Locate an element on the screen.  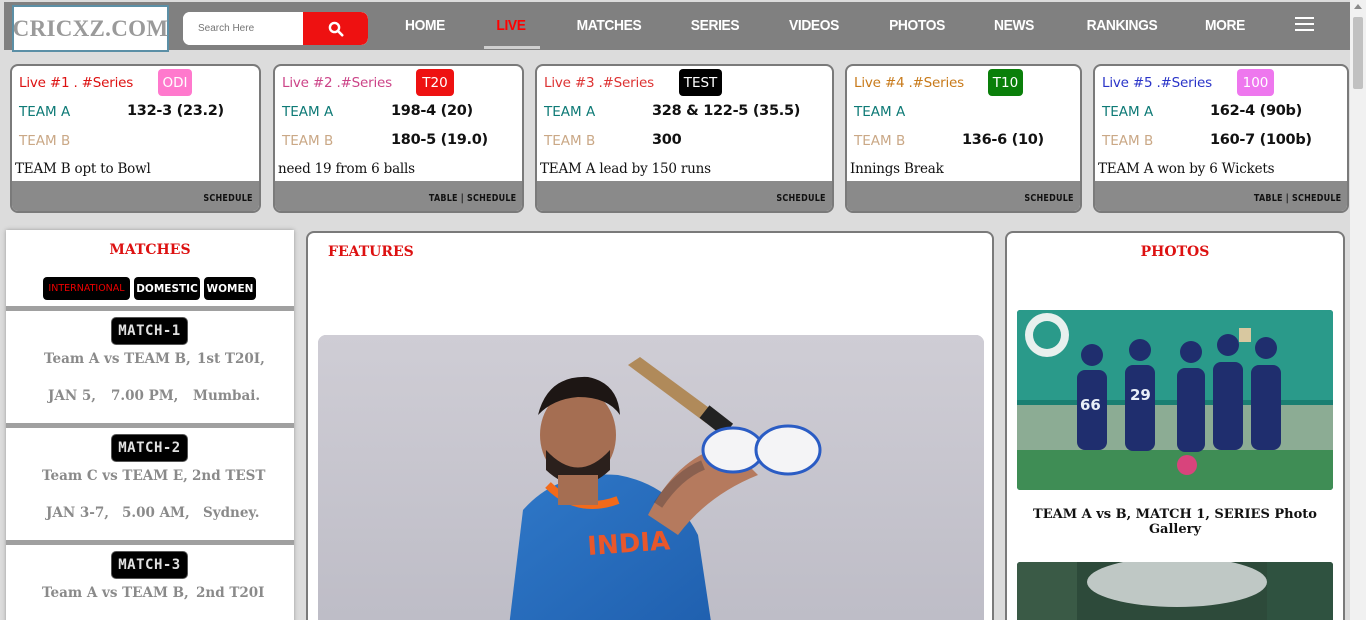
team-a-score: 198-4 (20) is located at coordinates (432, 111).